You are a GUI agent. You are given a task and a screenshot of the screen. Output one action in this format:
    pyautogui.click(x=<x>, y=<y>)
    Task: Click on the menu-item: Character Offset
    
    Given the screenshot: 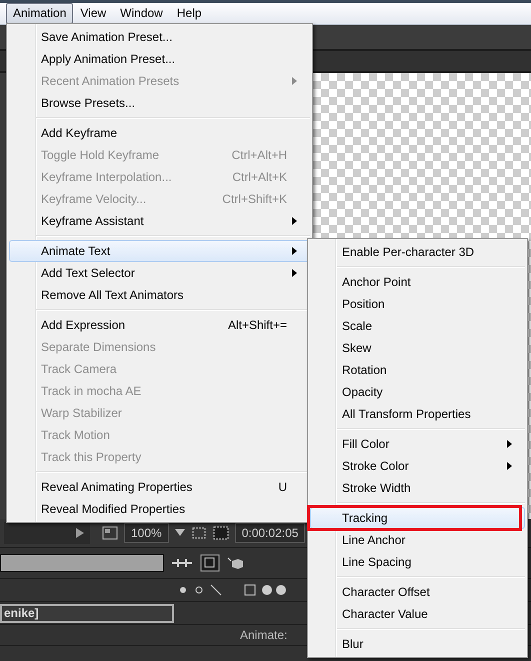 What is the action you would take?
    pyautogui.click(x=417, y=592)
    